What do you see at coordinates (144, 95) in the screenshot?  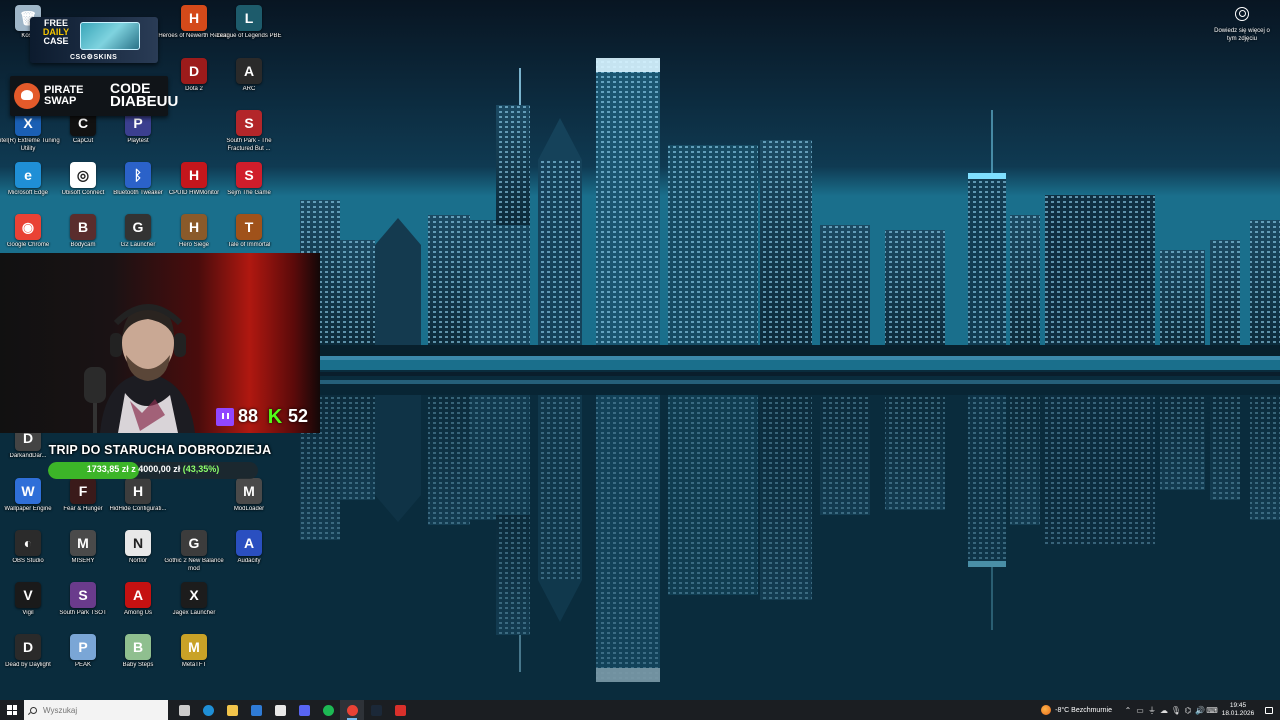 I see `promo-code: CODE DIABEUU` at bounding box center [144, 95].